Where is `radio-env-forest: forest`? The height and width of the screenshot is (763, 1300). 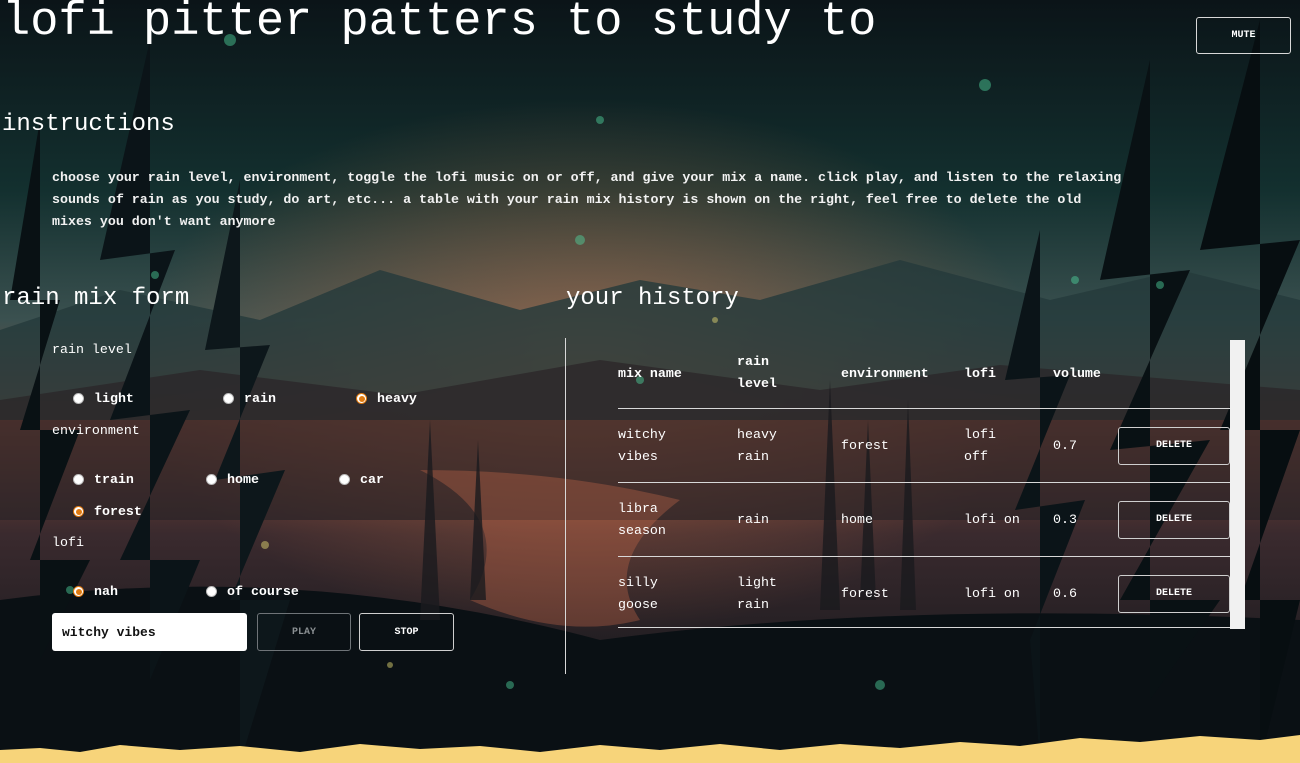 radio-env-forest: forest is located at coordinates (107, 511).